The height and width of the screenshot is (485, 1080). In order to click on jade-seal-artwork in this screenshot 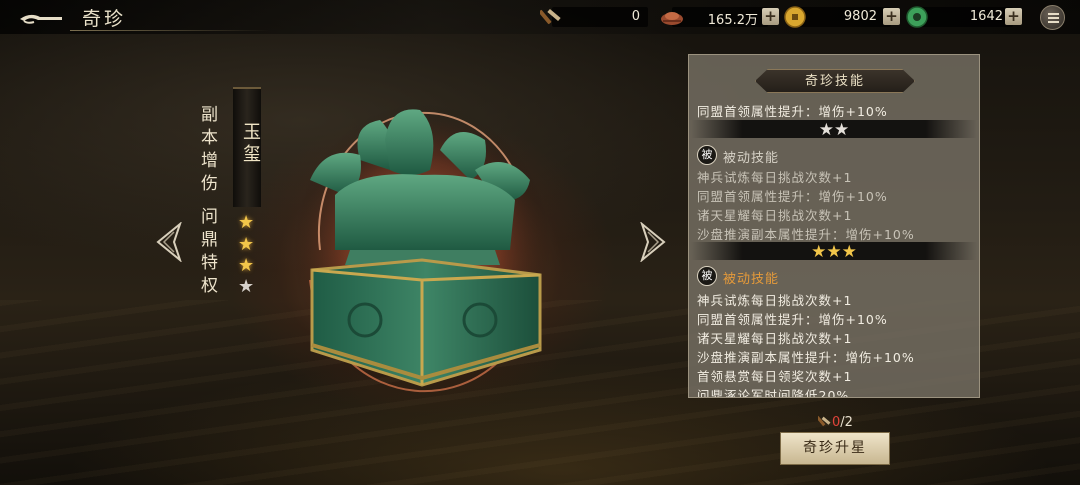, I will do `click(422, 250)`.